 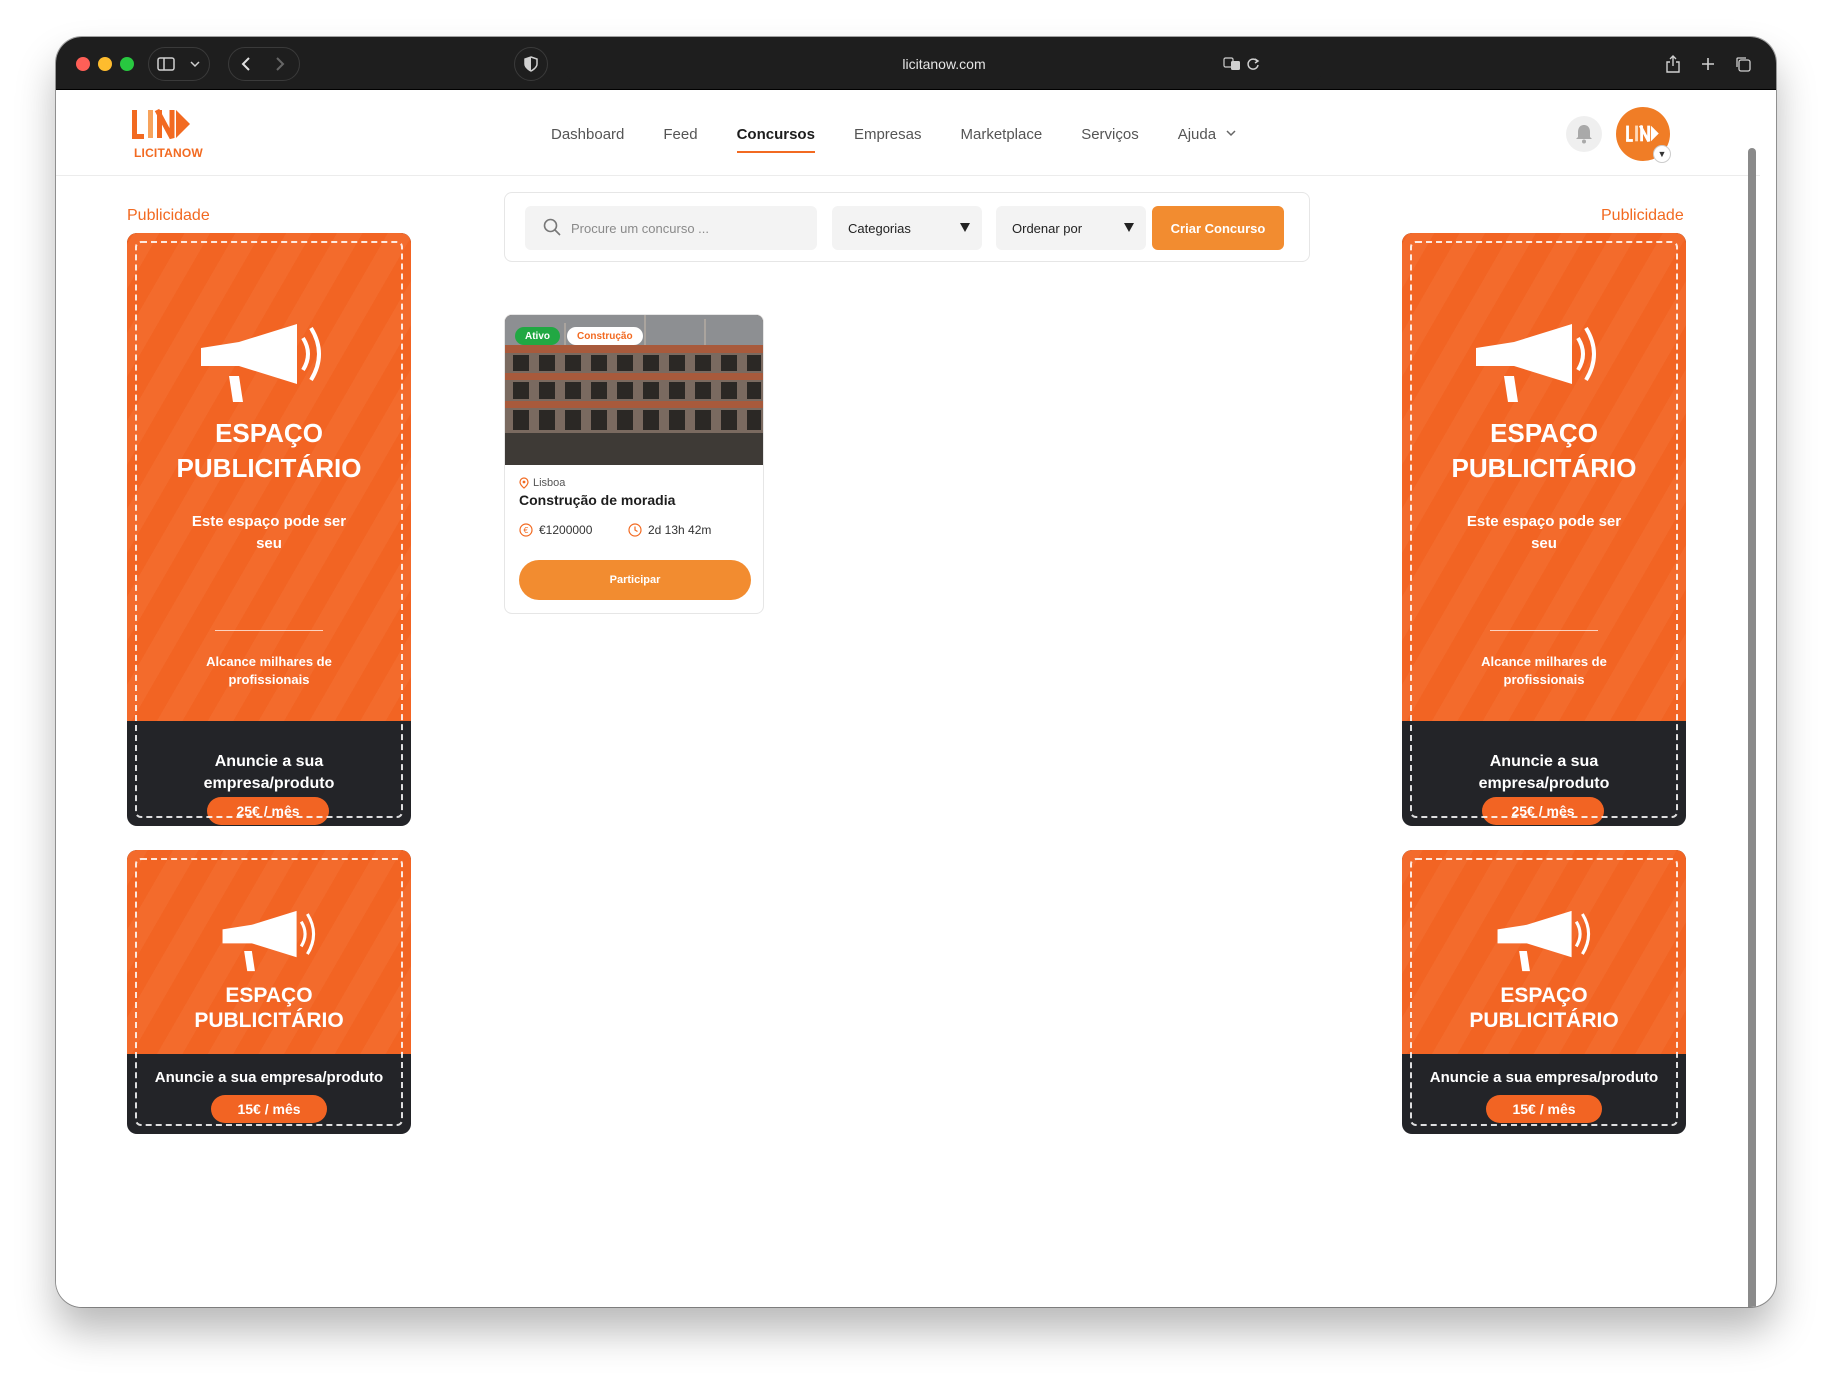 I want to click on sort-select: Ordenar por, so click(x=1071, y=228).